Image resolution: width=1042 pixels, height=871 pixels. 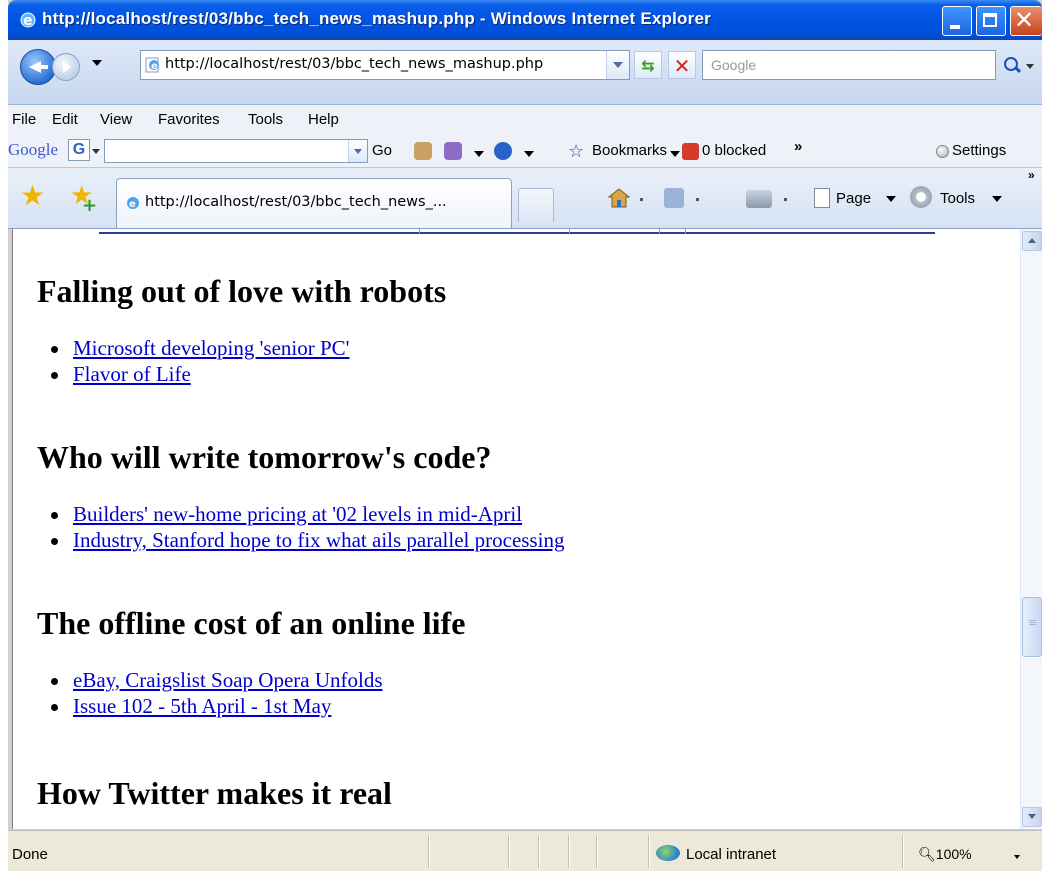 What do you see at coordinates (798, 146) in the screenshot?
I see `google-toolbar-overflow: »` at bounding box center [798, 146].